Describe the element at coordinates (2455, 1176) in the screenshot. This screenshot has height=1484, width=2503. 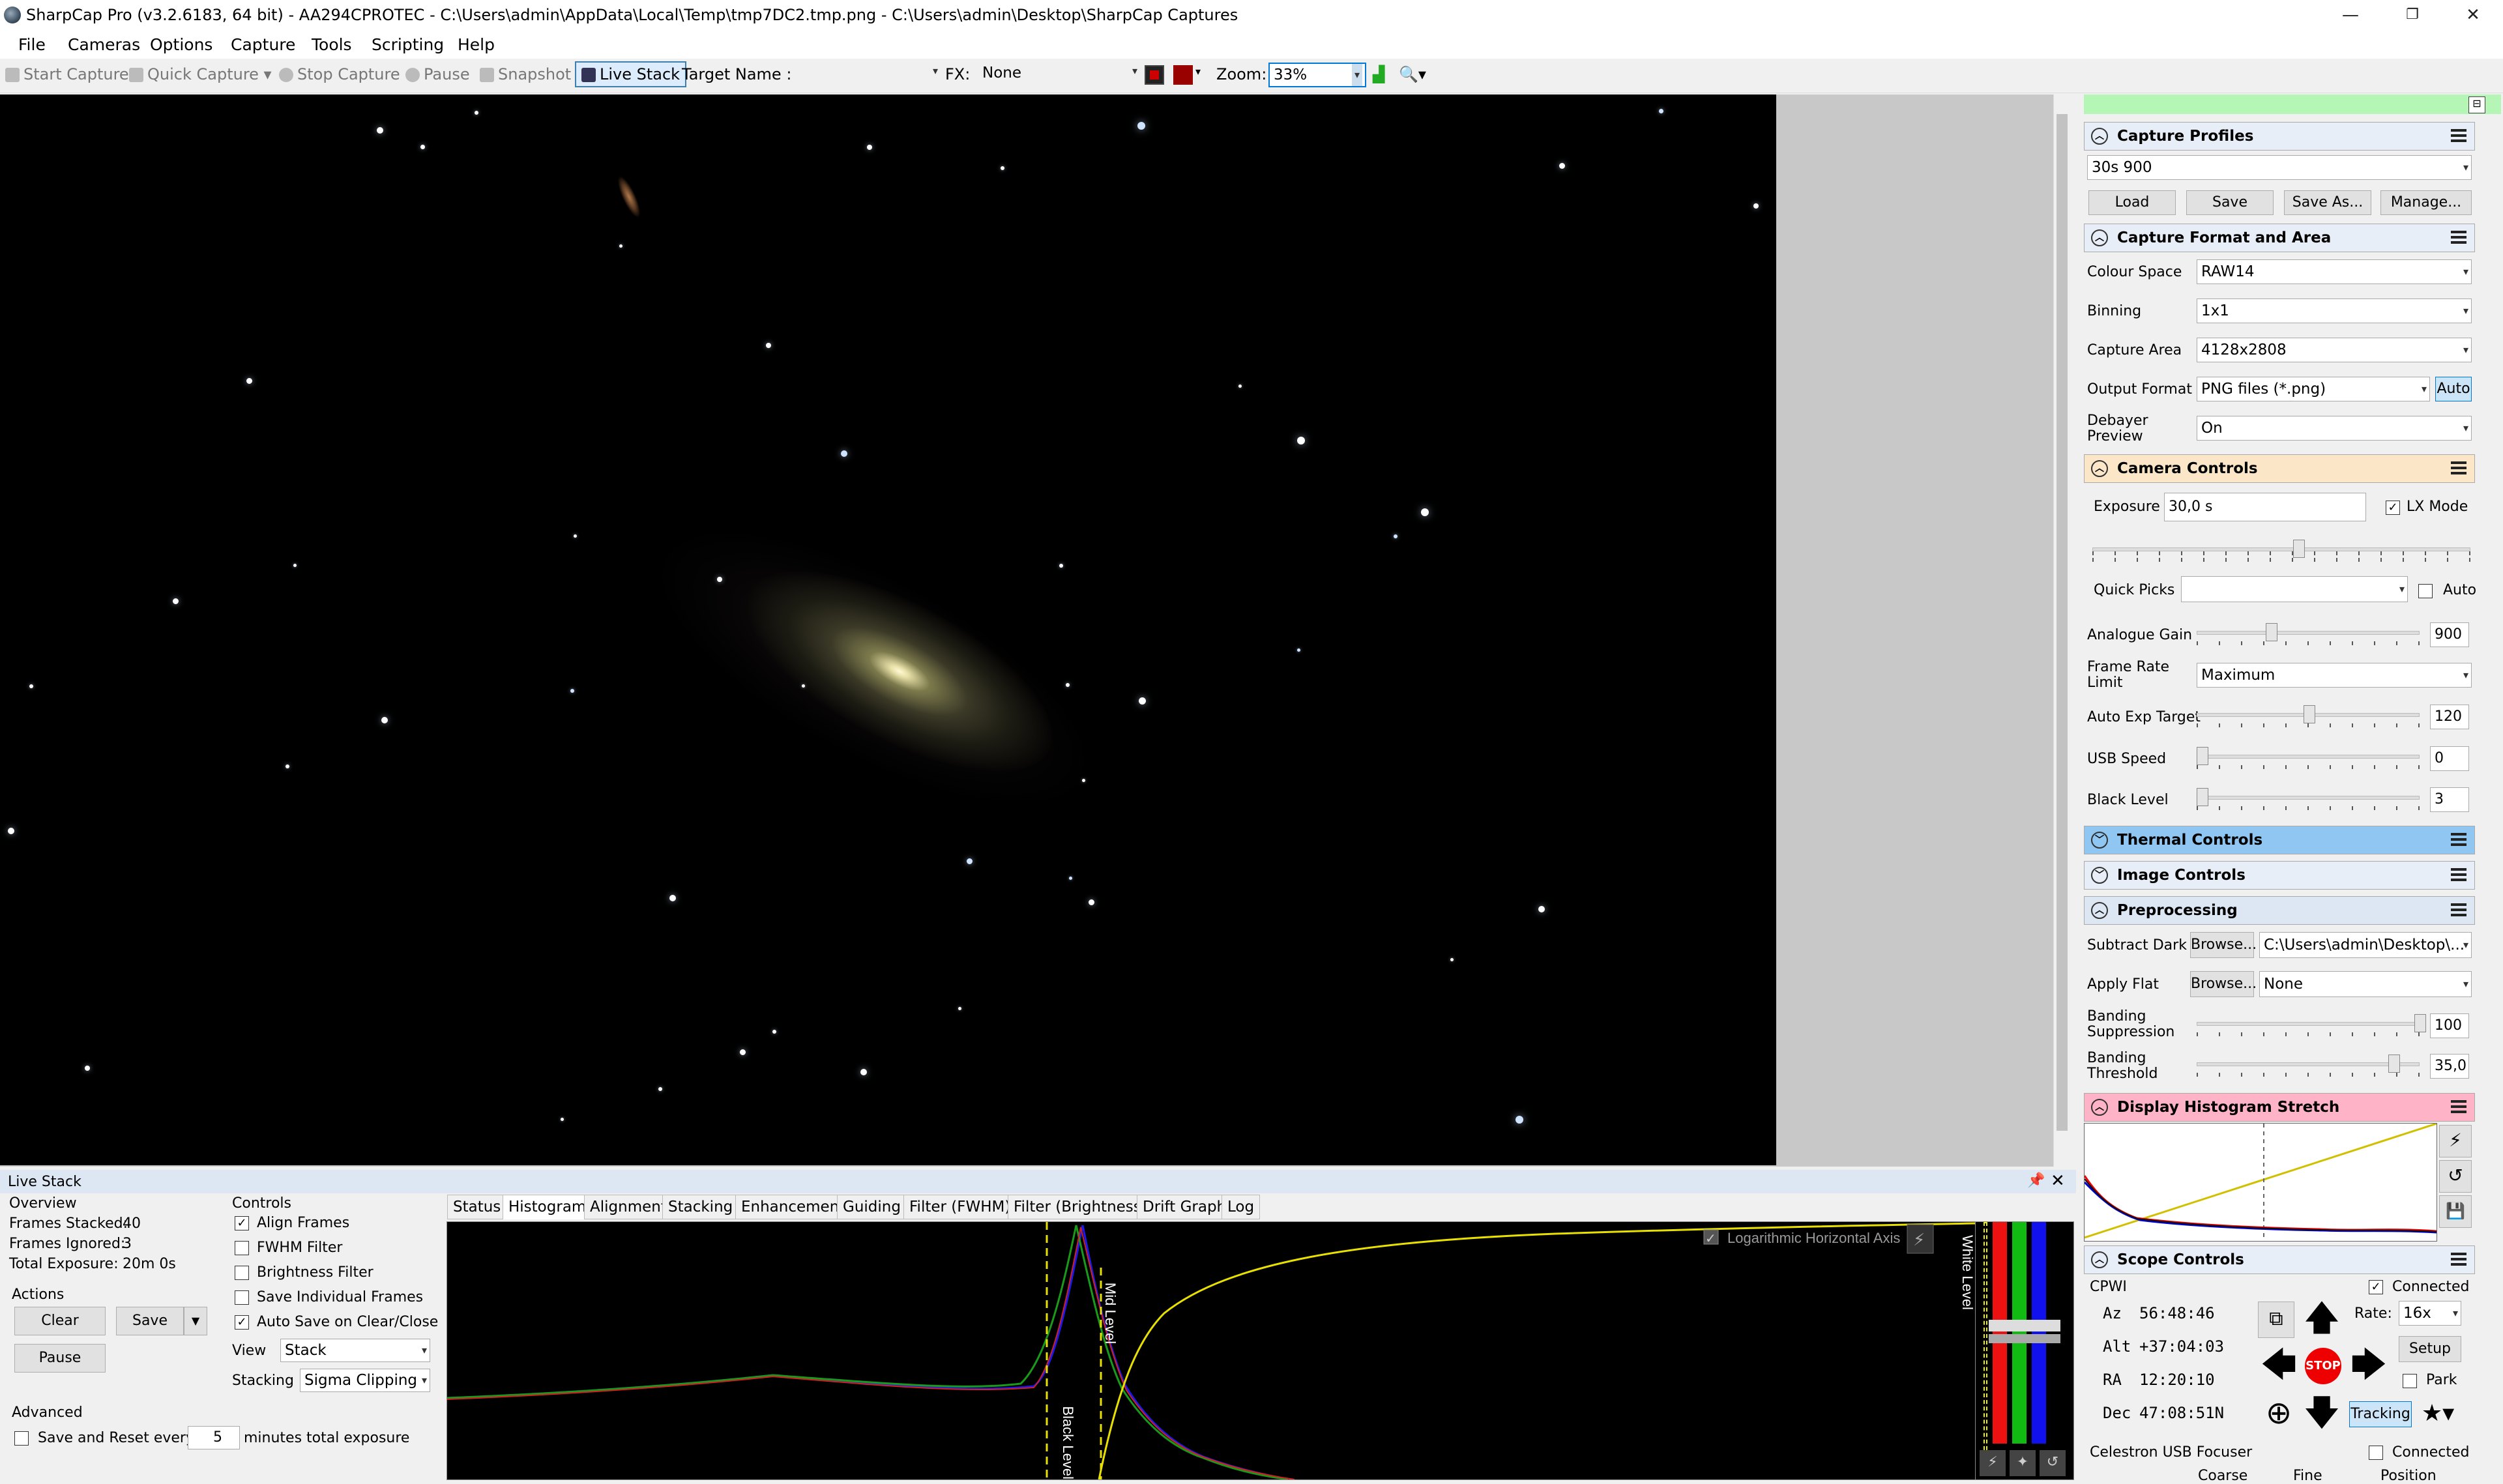
I see `reset-stretch-icon: ↺` at that location.